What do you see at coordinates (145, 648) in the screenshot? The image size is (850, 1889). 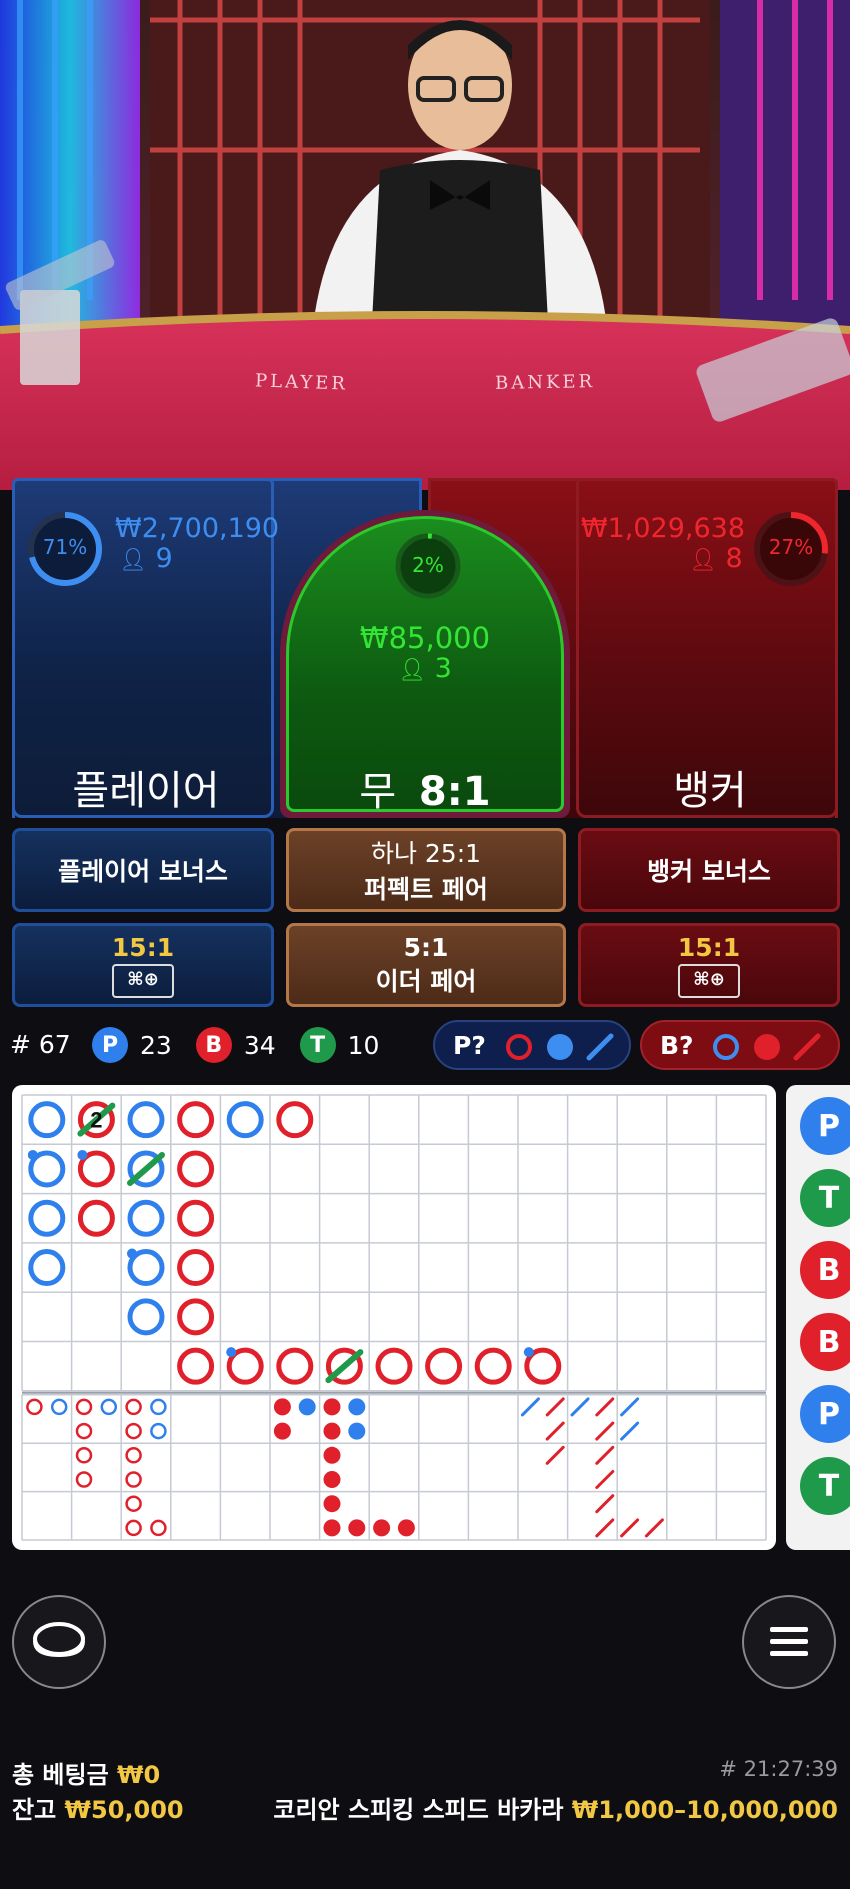 I see `player-bet-spot: 71% ₩2,700,190 👤︎ 9 플레이어` at bounding box center [145, 648].